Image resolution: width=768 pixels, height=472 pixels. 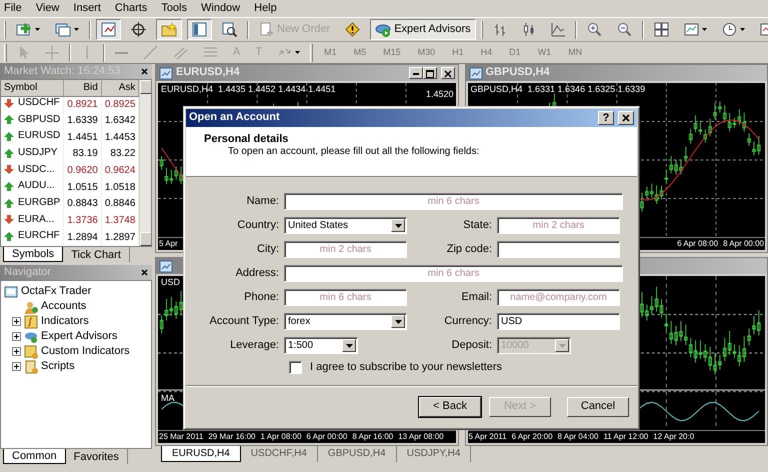 What do you see at coordinates (429, 73) in the screenshot?
I see `maximize-button` at bounding box center [429, 73].